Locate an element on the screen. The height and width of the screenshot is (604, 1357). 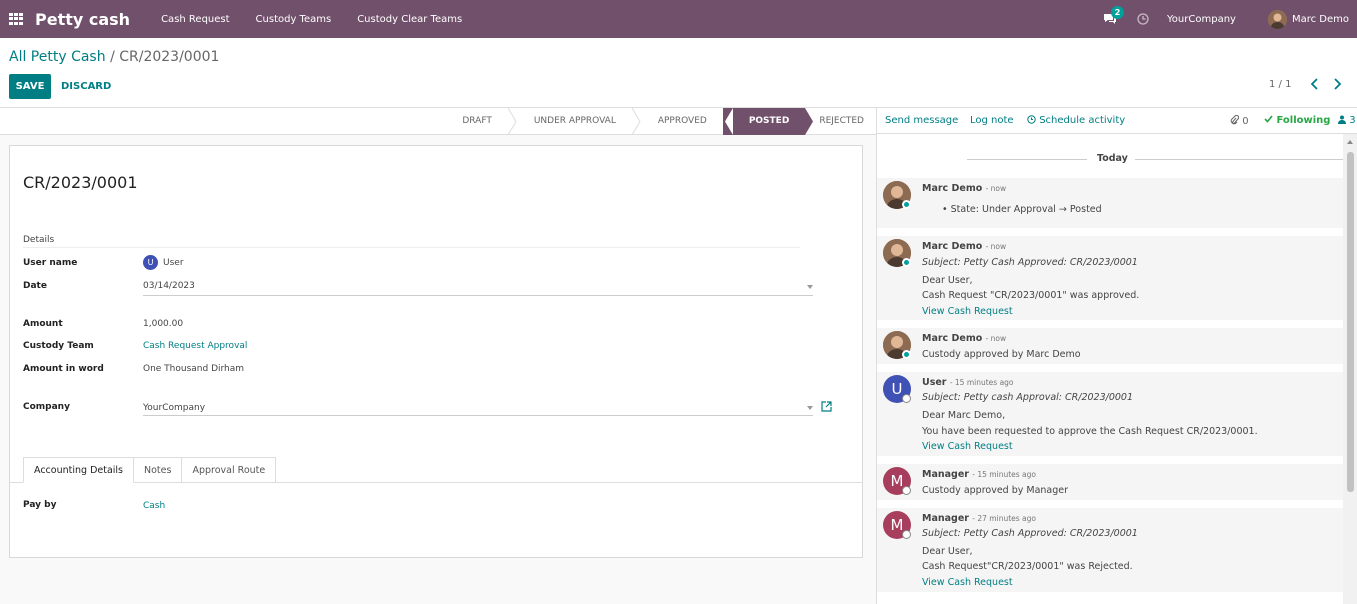
menu-custody-teams: Custody Teams is located at coordinates (294, 19).